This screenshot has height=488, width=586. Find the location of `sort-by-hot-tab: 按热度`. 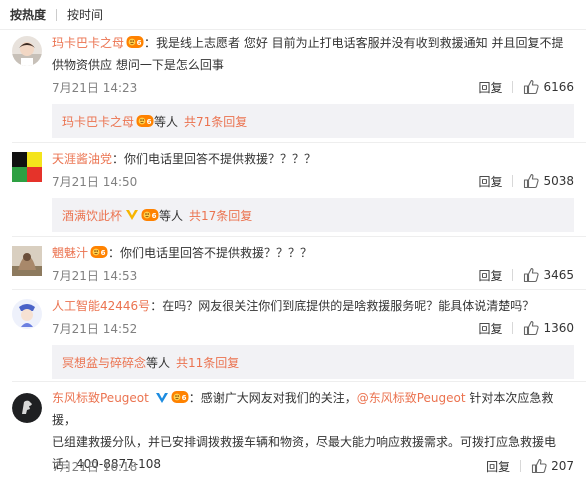

sort-by-hot-tab: 按热度 is located at coordinates (28, 14).